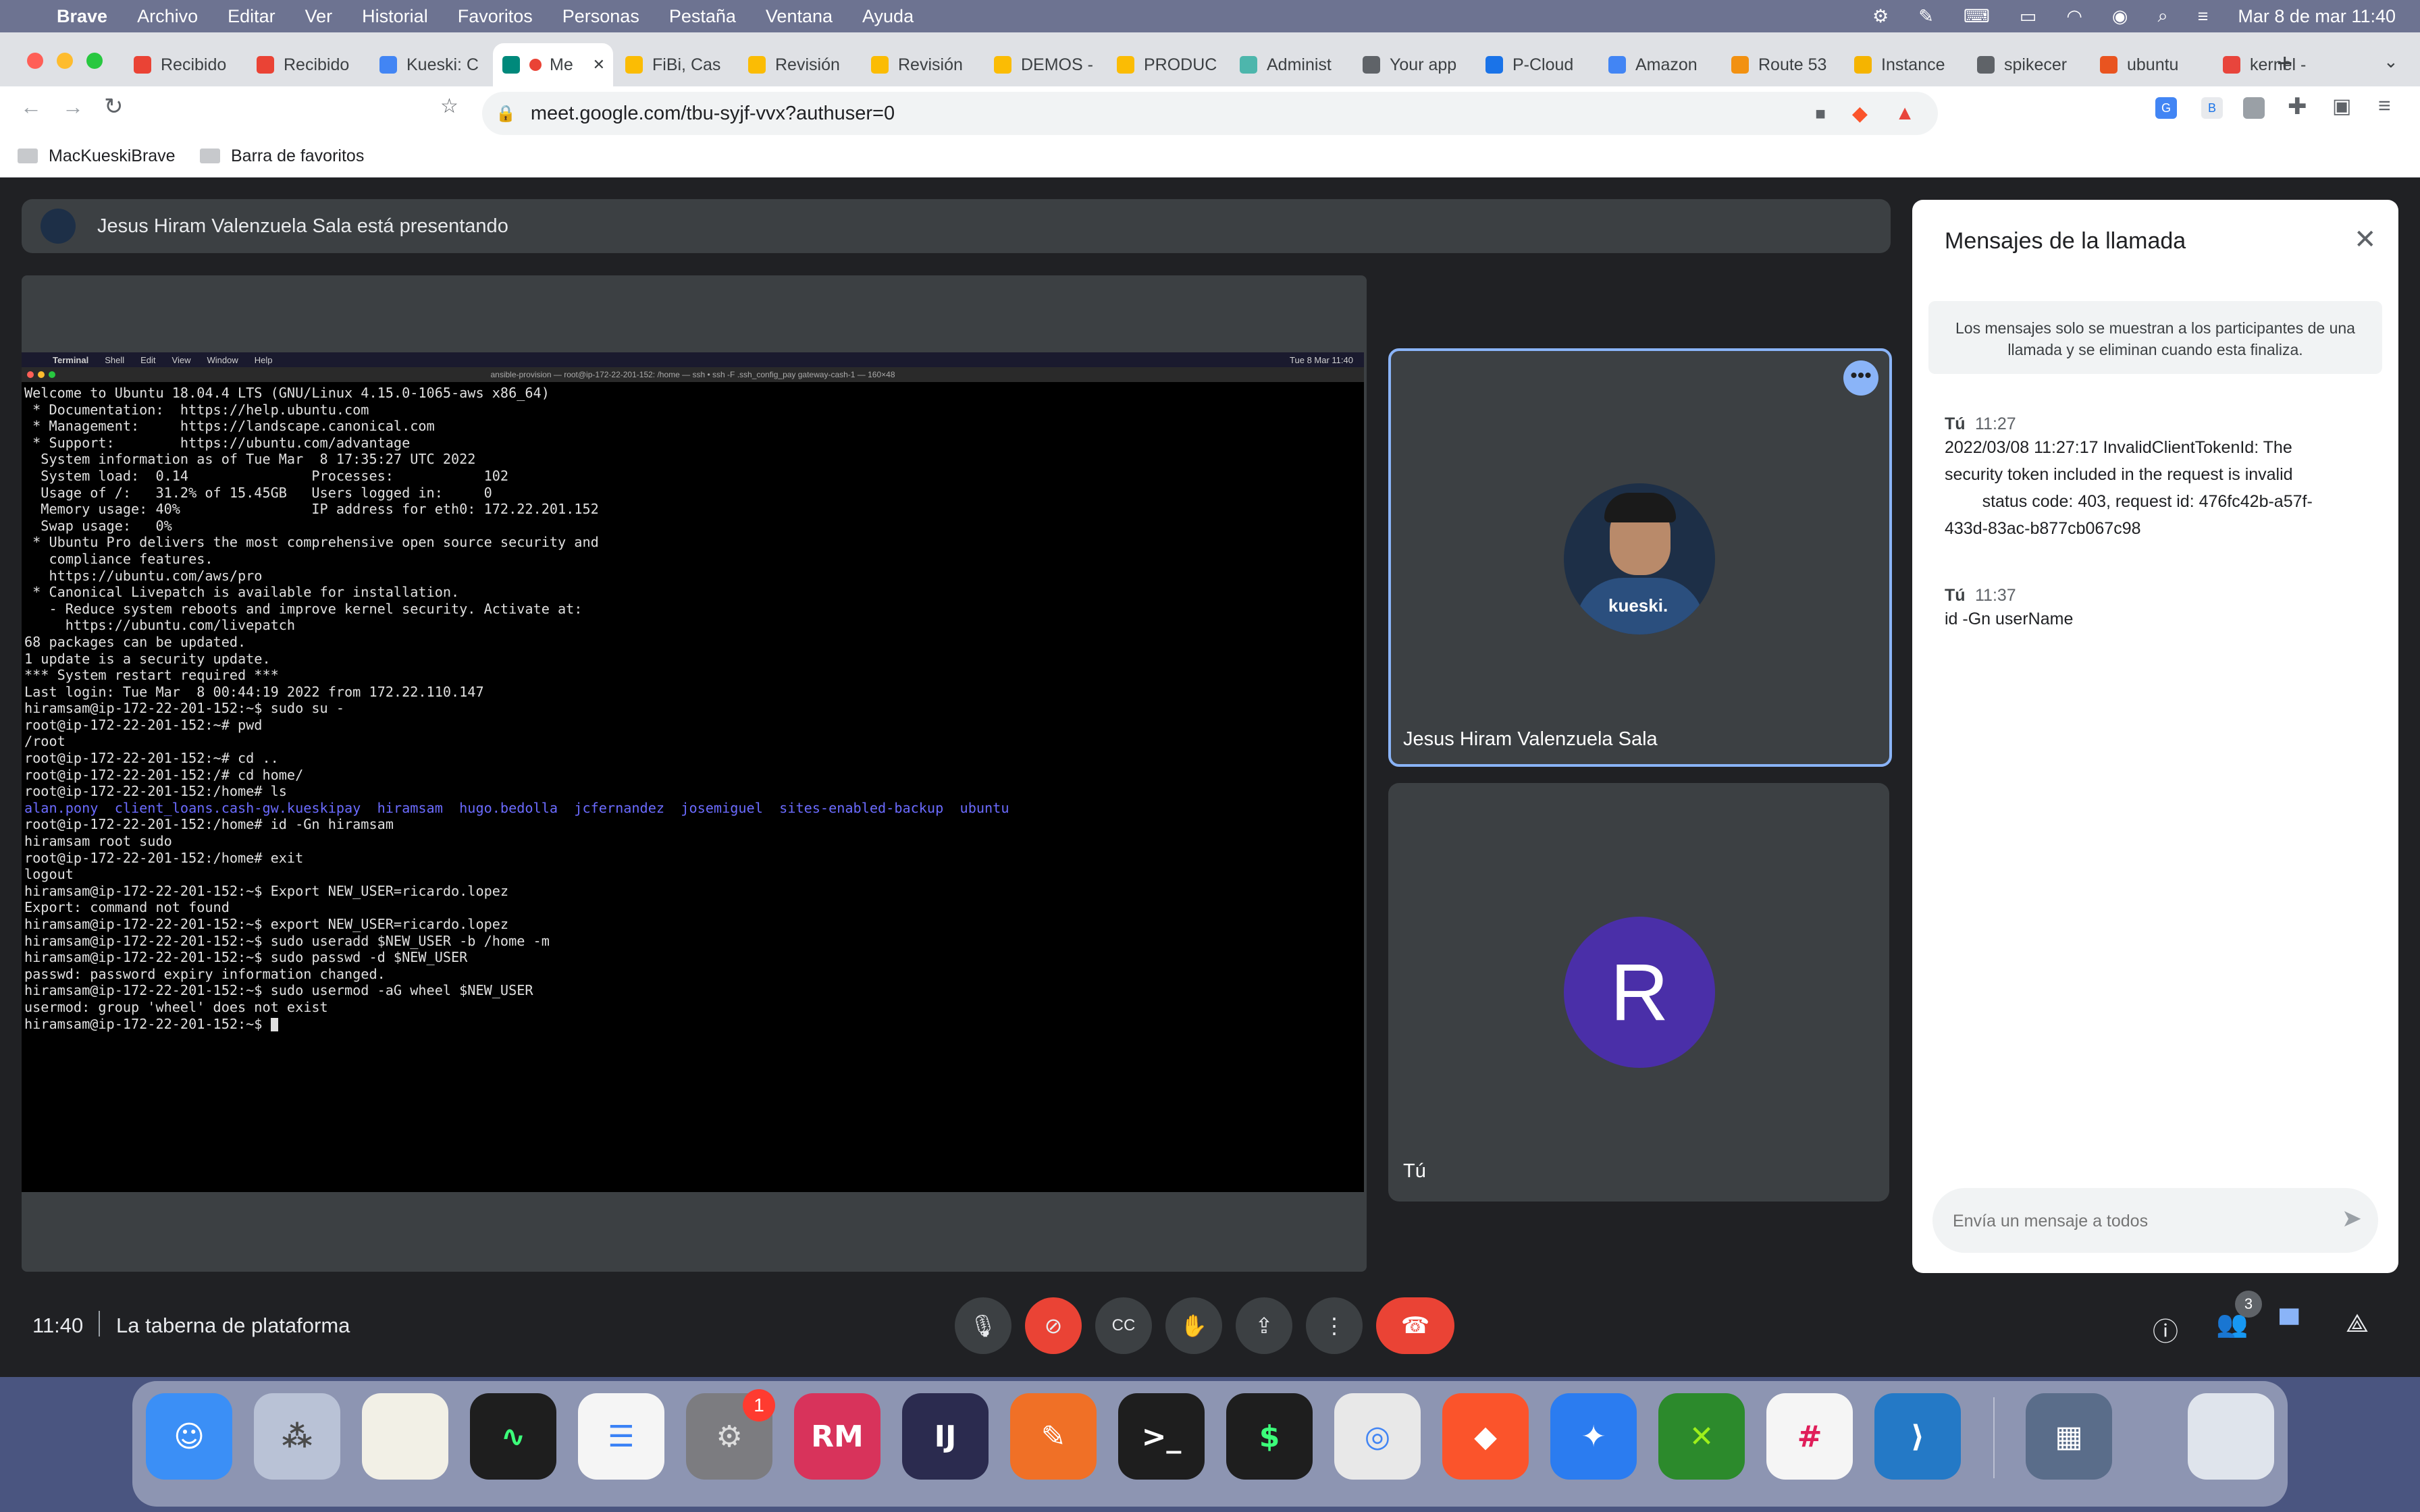 The image size is (2420, 1512). Describe the element at coordinates (2357, 1324) in the screenshot. I see `activities-icon: ⟁` at that location.